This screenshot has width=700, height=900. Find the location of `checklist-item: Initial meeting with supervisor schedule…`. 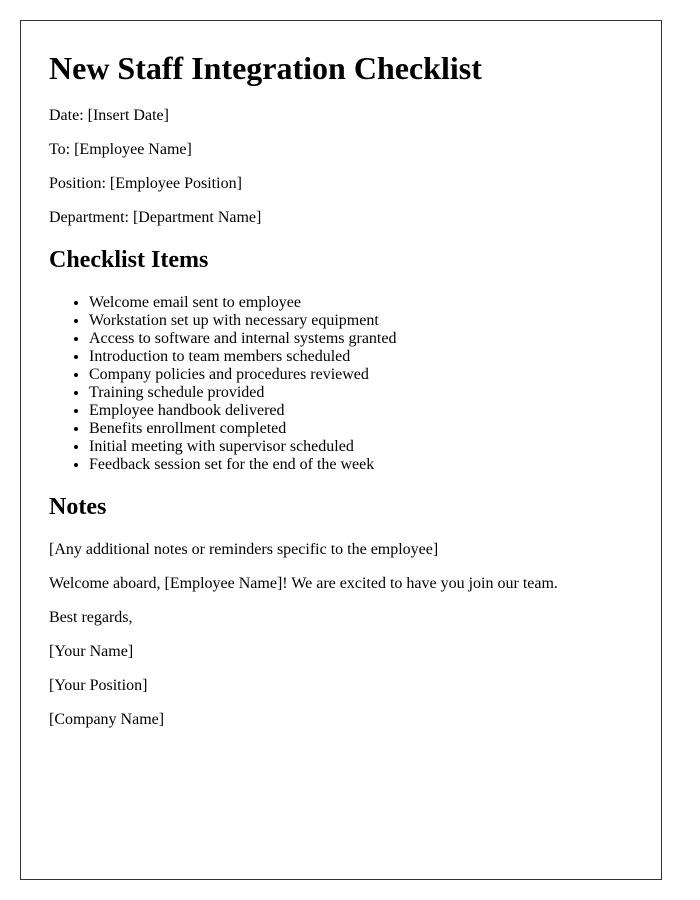

checklist-item: Initial meeting with supervisor schedule… is located at coordinates (242, 447).